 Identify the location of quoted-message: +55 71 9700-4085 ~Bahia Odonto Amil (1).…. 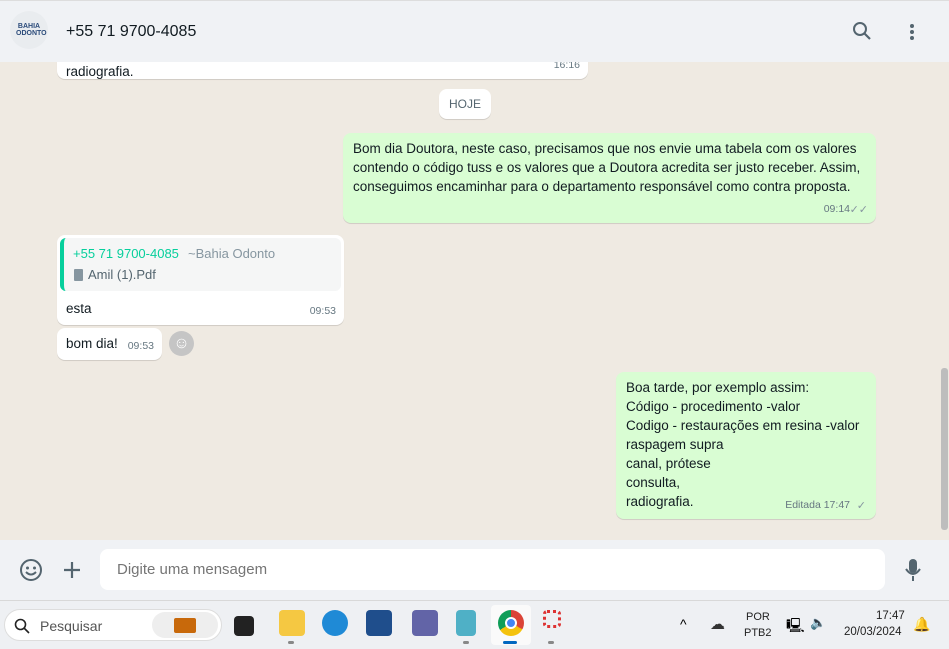
(200, 264).